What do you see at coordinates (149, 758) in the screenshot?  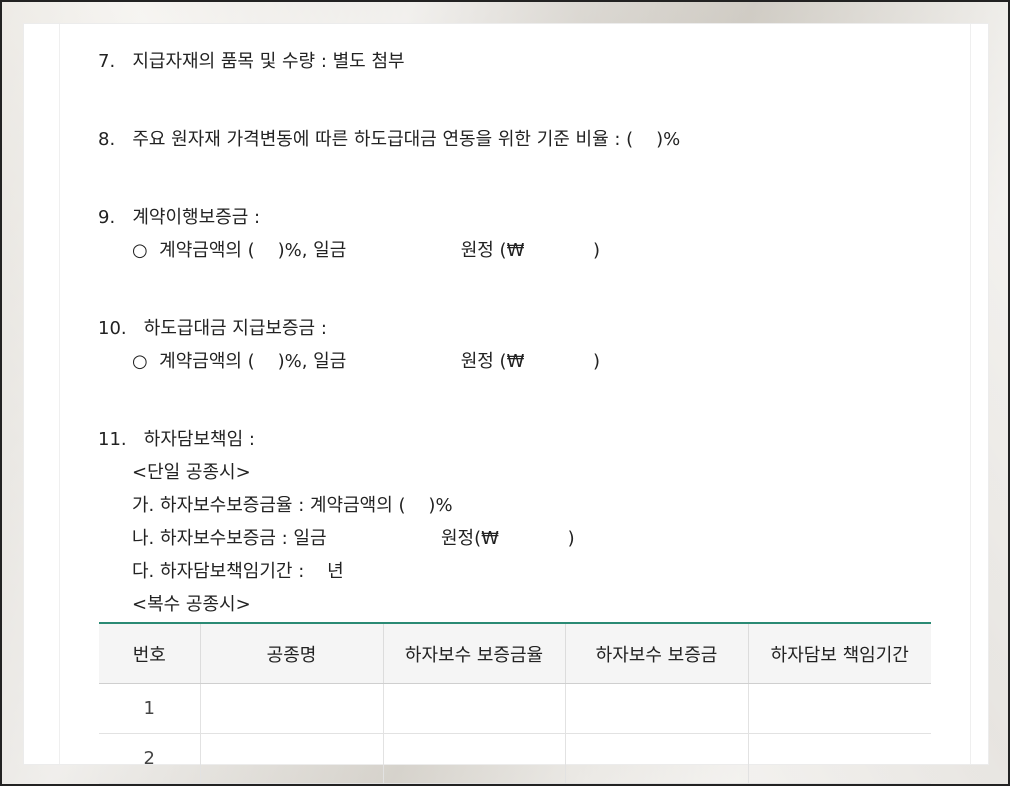 I see `table-cell: 2` at bounding box center [149, 758].